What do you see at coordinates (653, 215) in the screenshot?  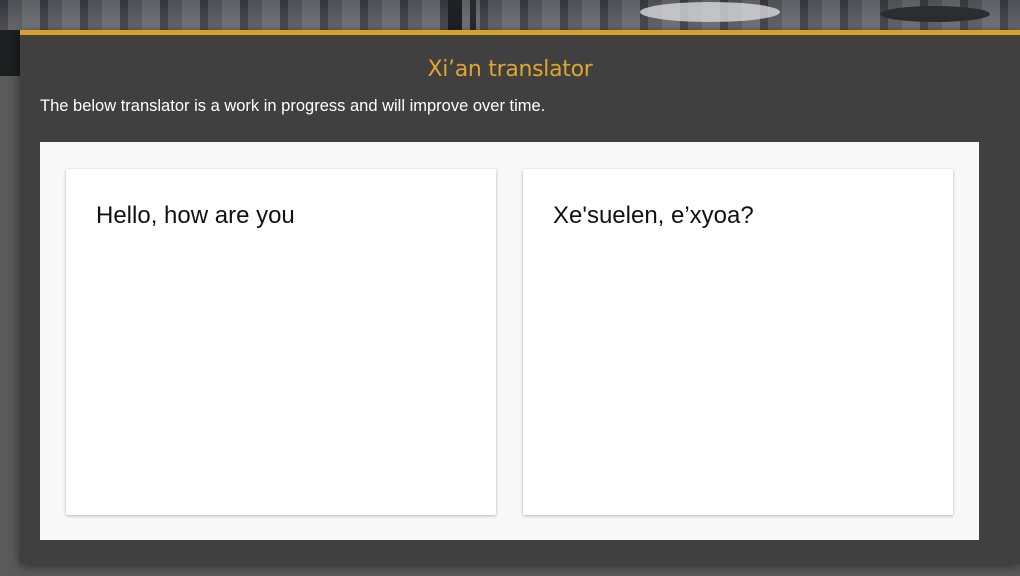 I see `translated-text-output: Xe'suelen, e’xyoa?` at bounding box center [653, 215].